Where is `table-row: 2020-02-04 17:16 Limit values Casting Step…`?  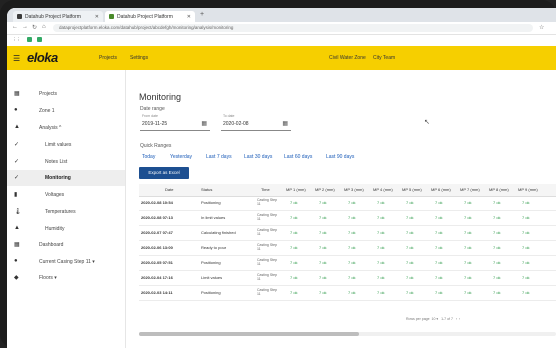
table-row: 2020-02-04 17:16 Limit values Casting Step… is located at coordinates (347, 279).